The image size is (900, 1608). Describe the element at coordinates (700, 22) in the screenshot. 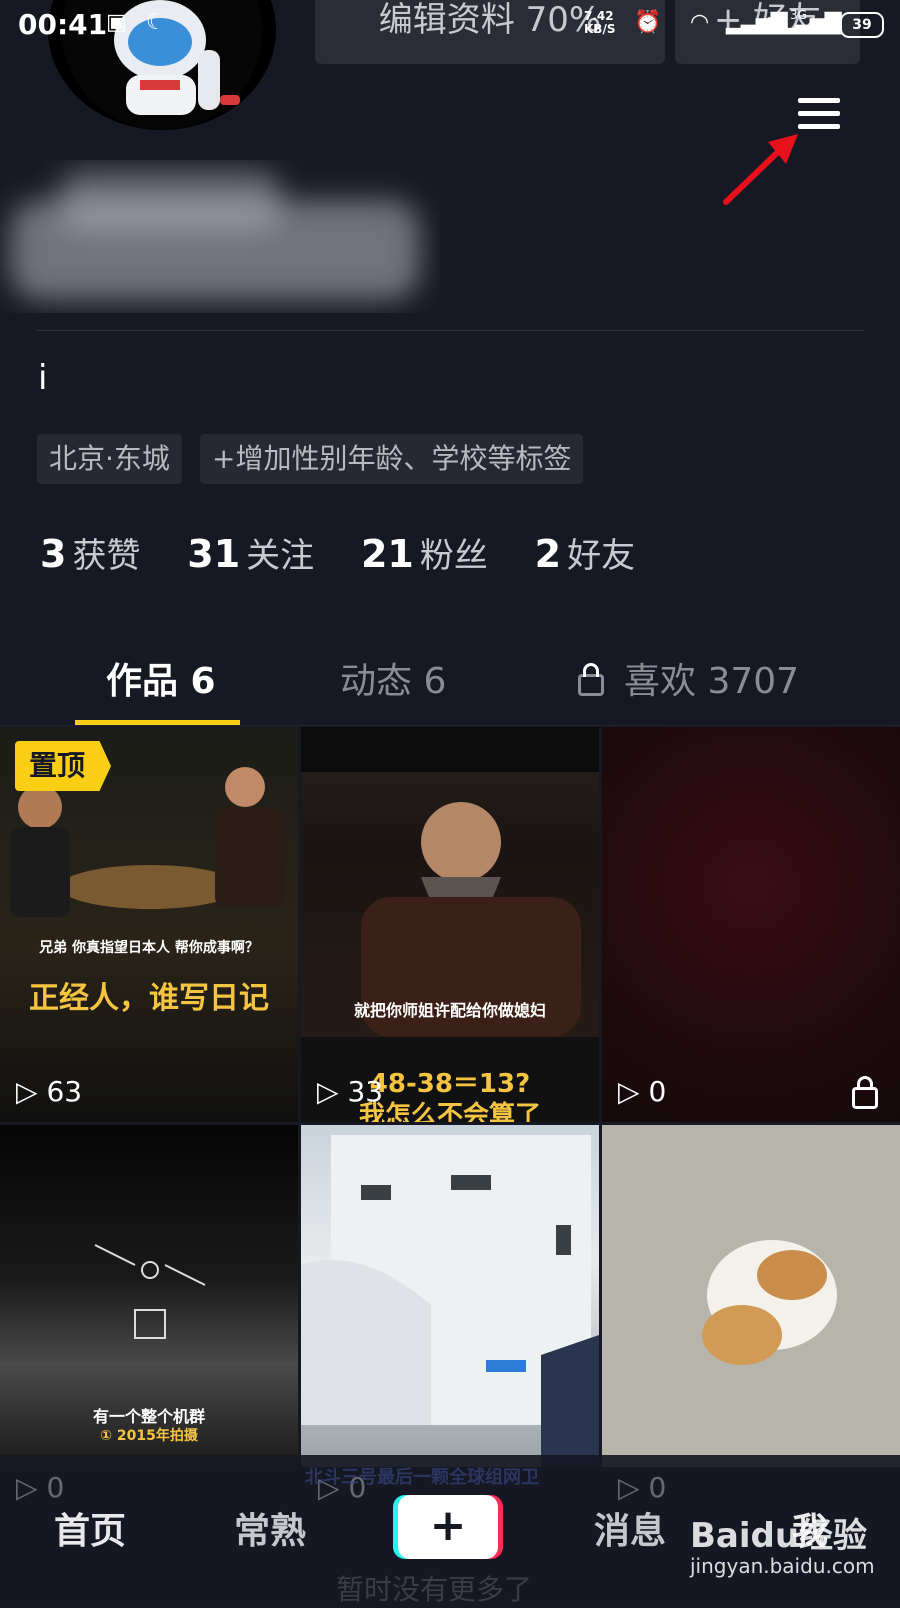

I see `wifi-icon: ◠` at that location.